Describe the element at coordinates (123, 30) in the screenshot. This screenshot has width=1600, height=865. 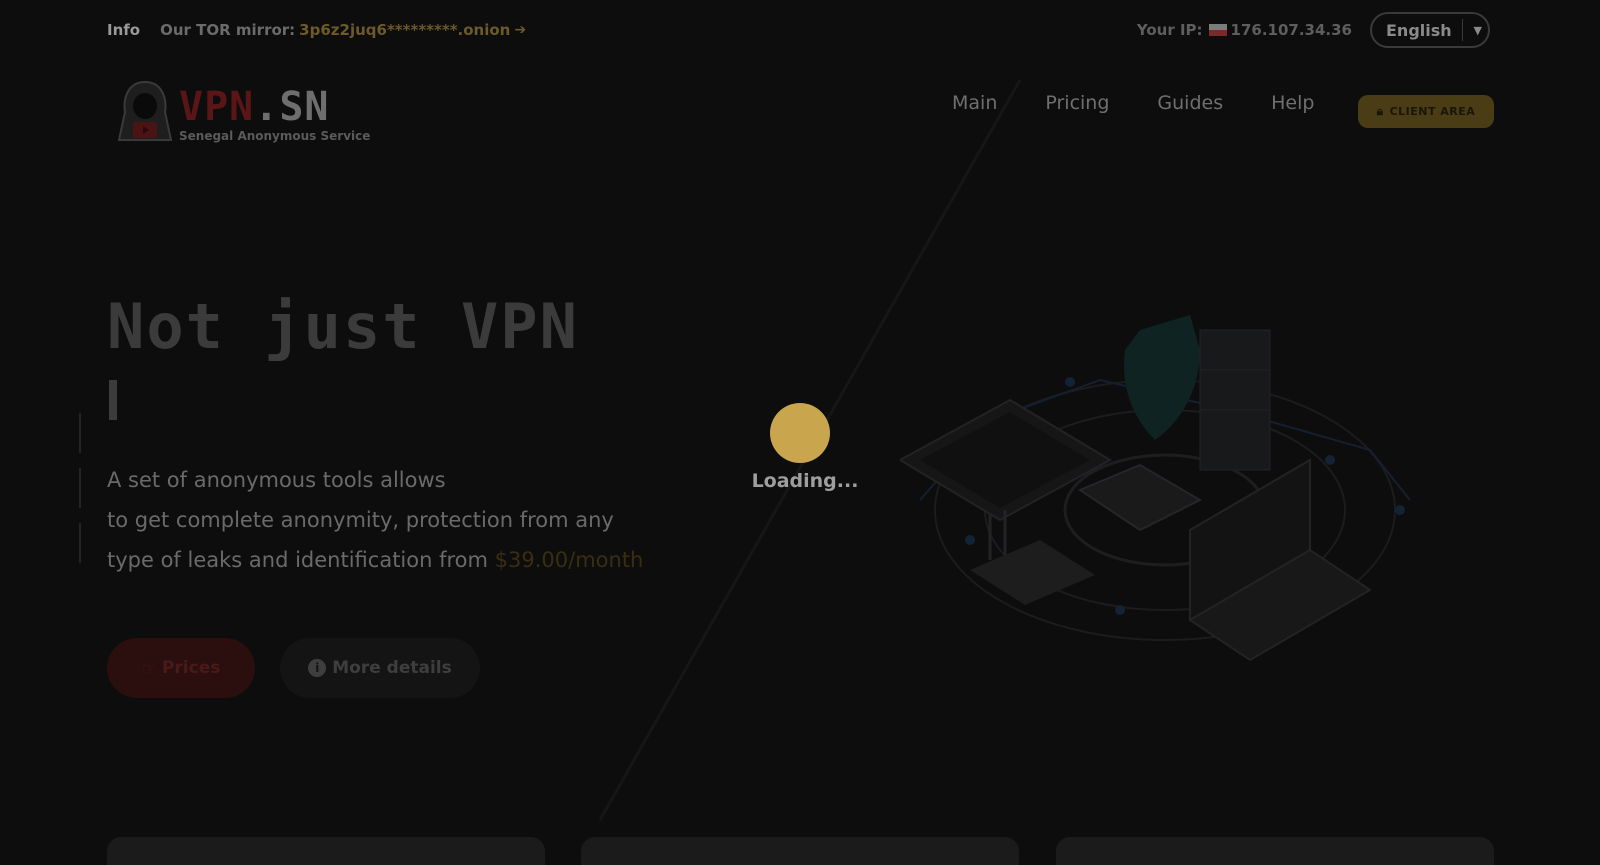
I see `info-link: Info` at that location.